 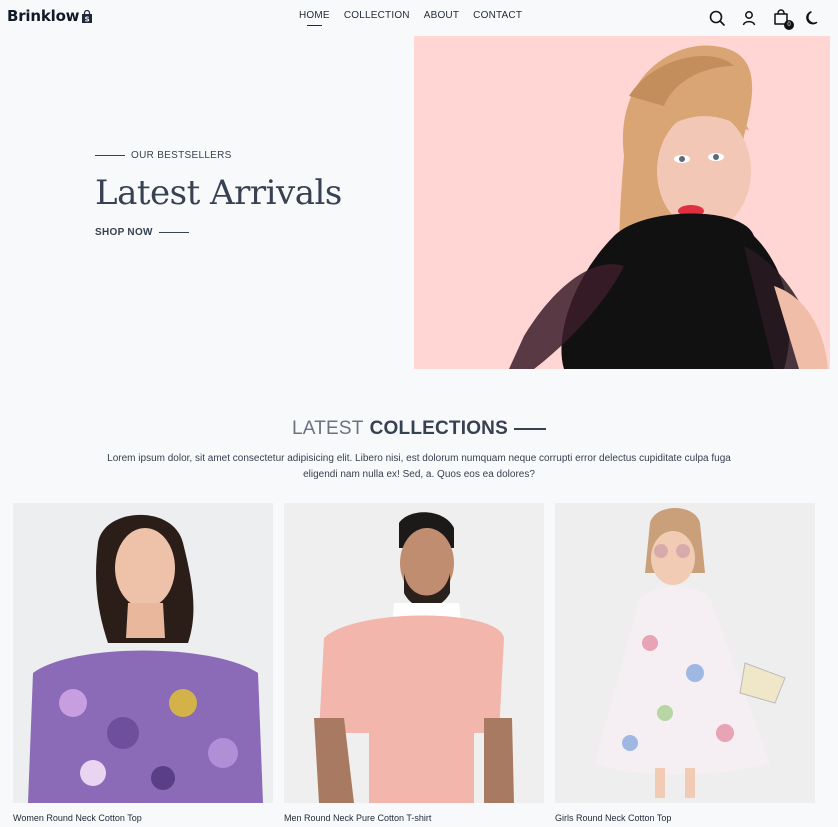 I want to click on header-actions: 0, so click(x=765, y=19).